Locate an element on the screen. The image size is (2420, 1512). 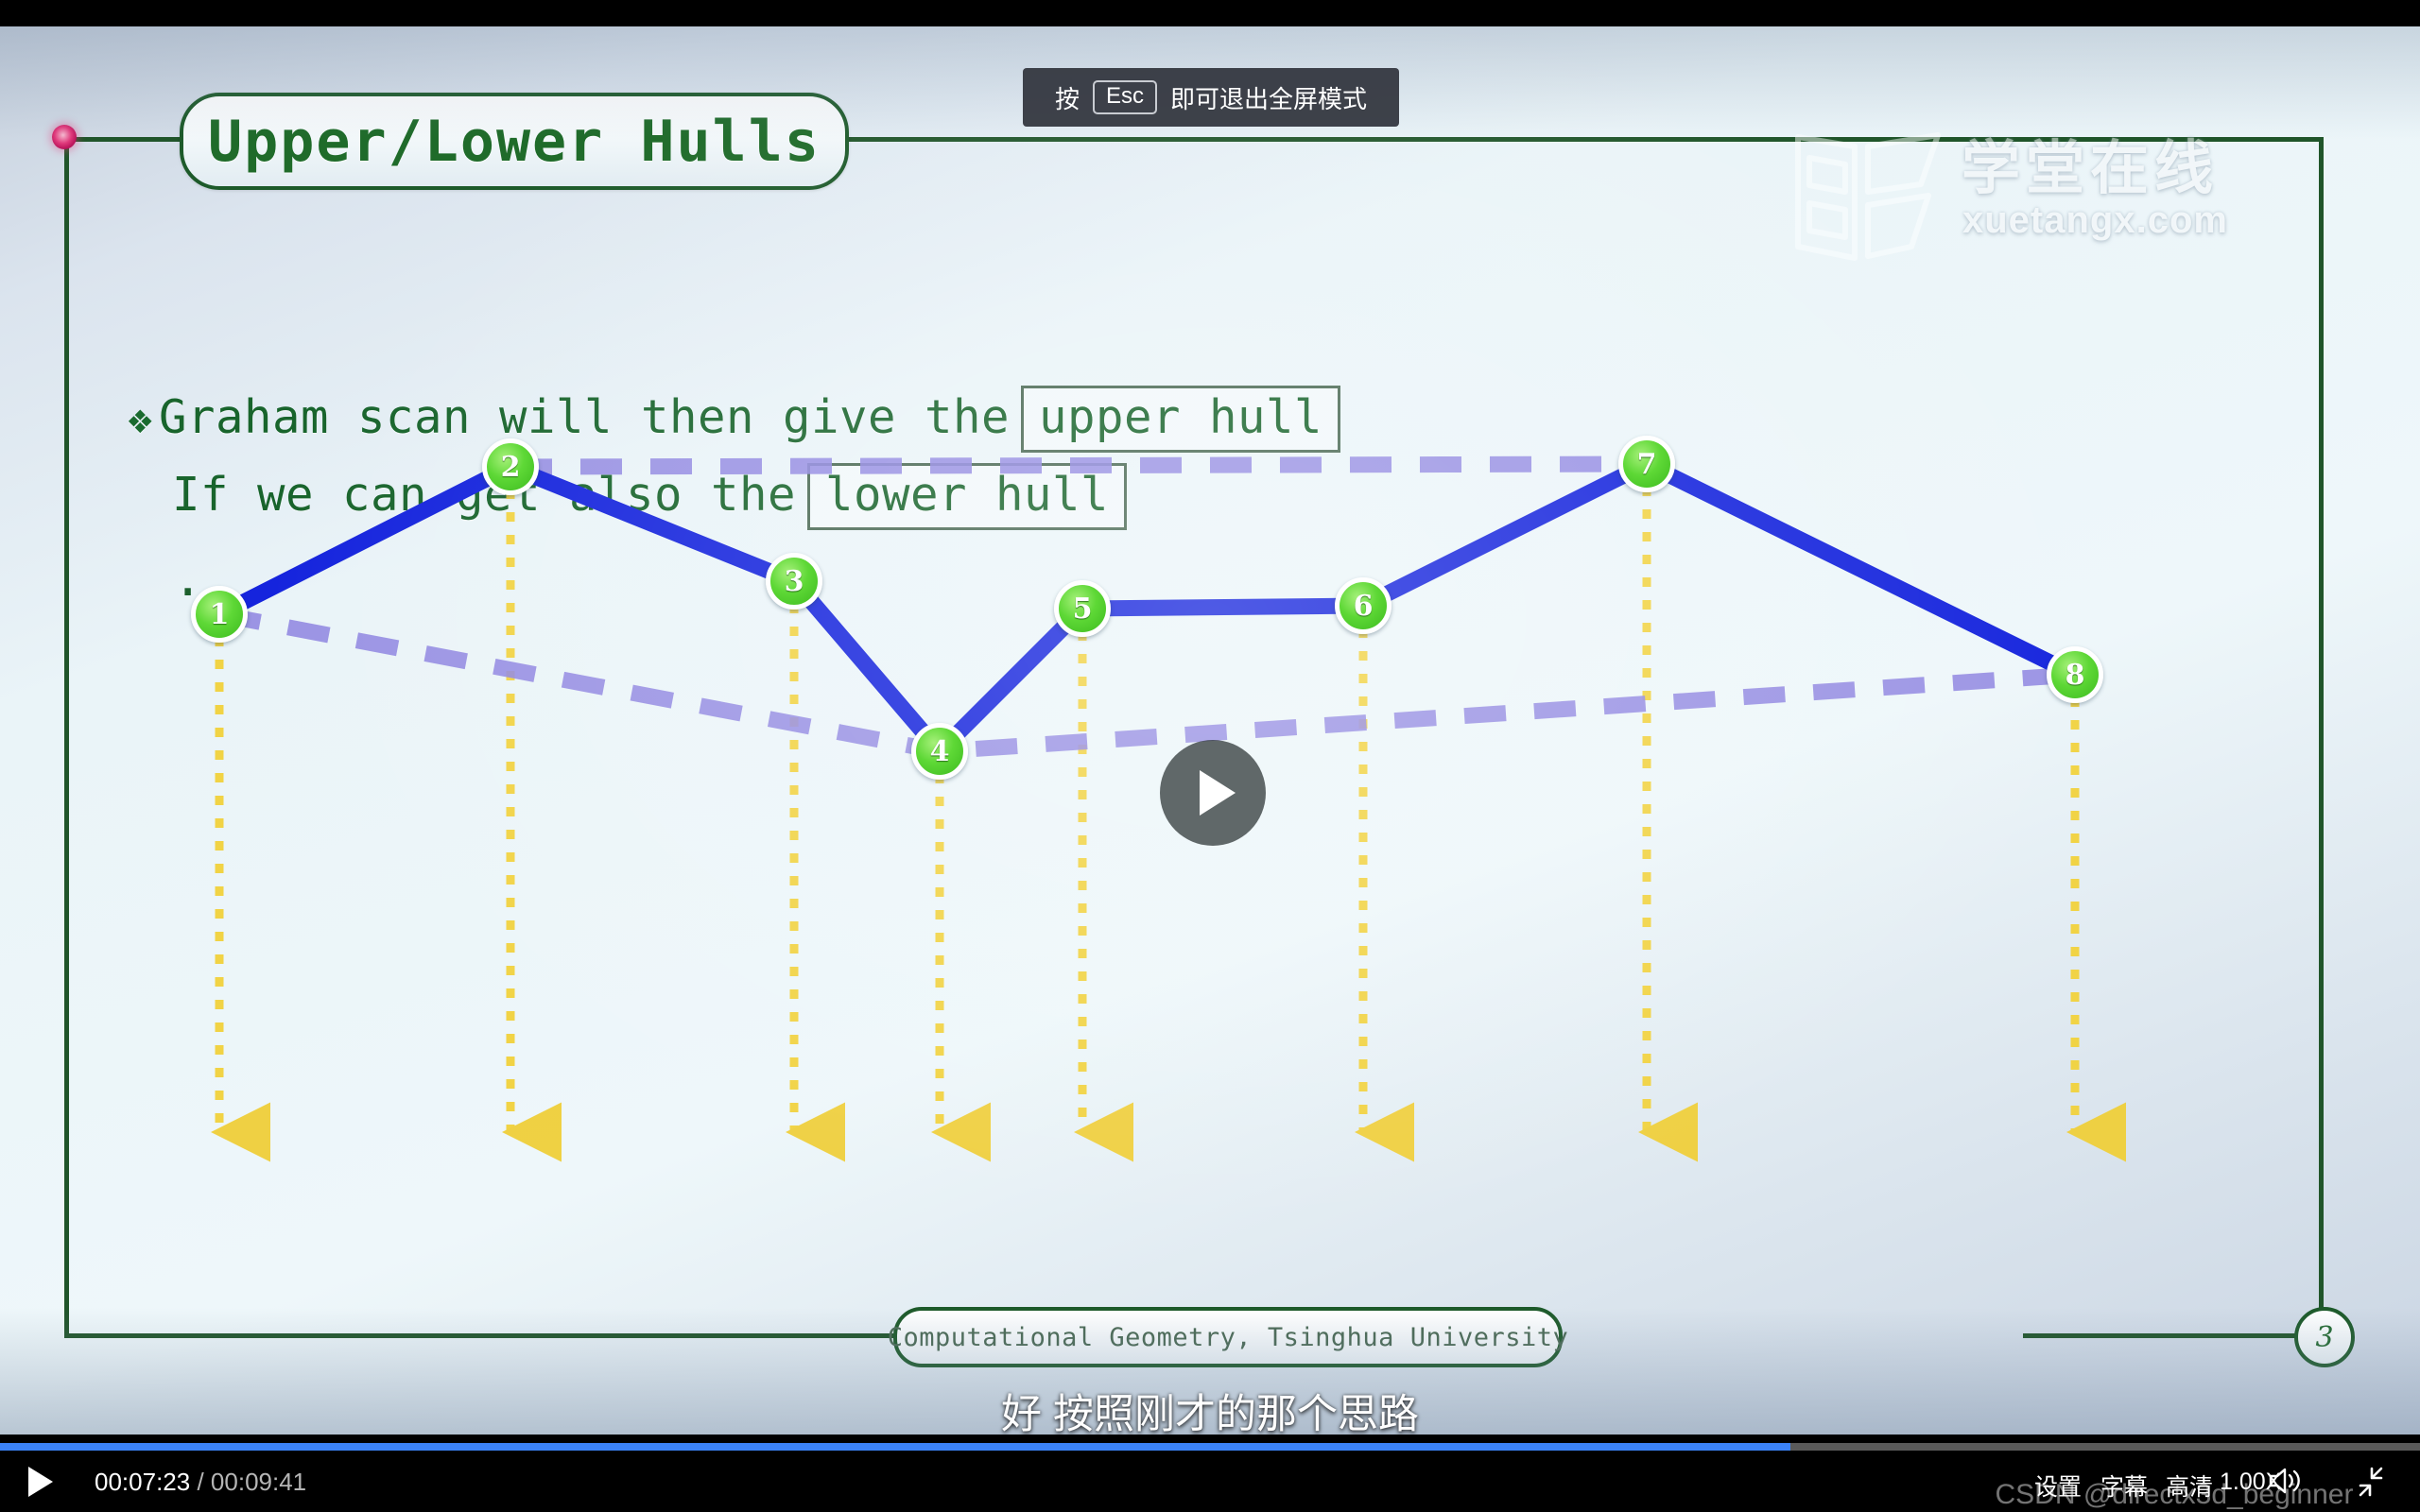
center-play-button is located at coordinates (1213, 793).